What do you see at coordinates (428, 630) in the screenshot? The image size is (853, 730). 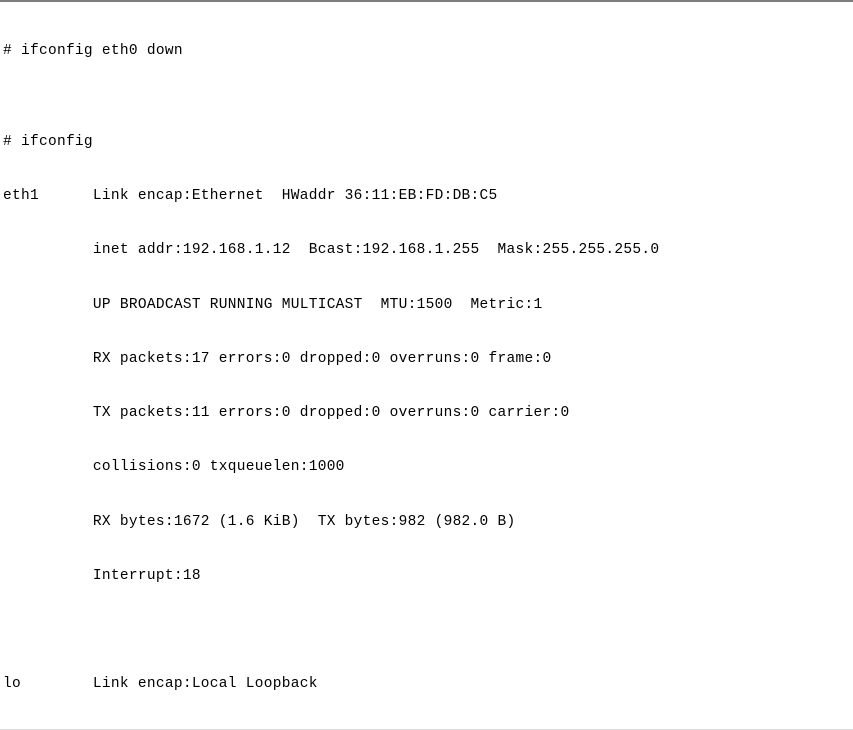 I see `output-blank-line` at bounding box center [428, 630].